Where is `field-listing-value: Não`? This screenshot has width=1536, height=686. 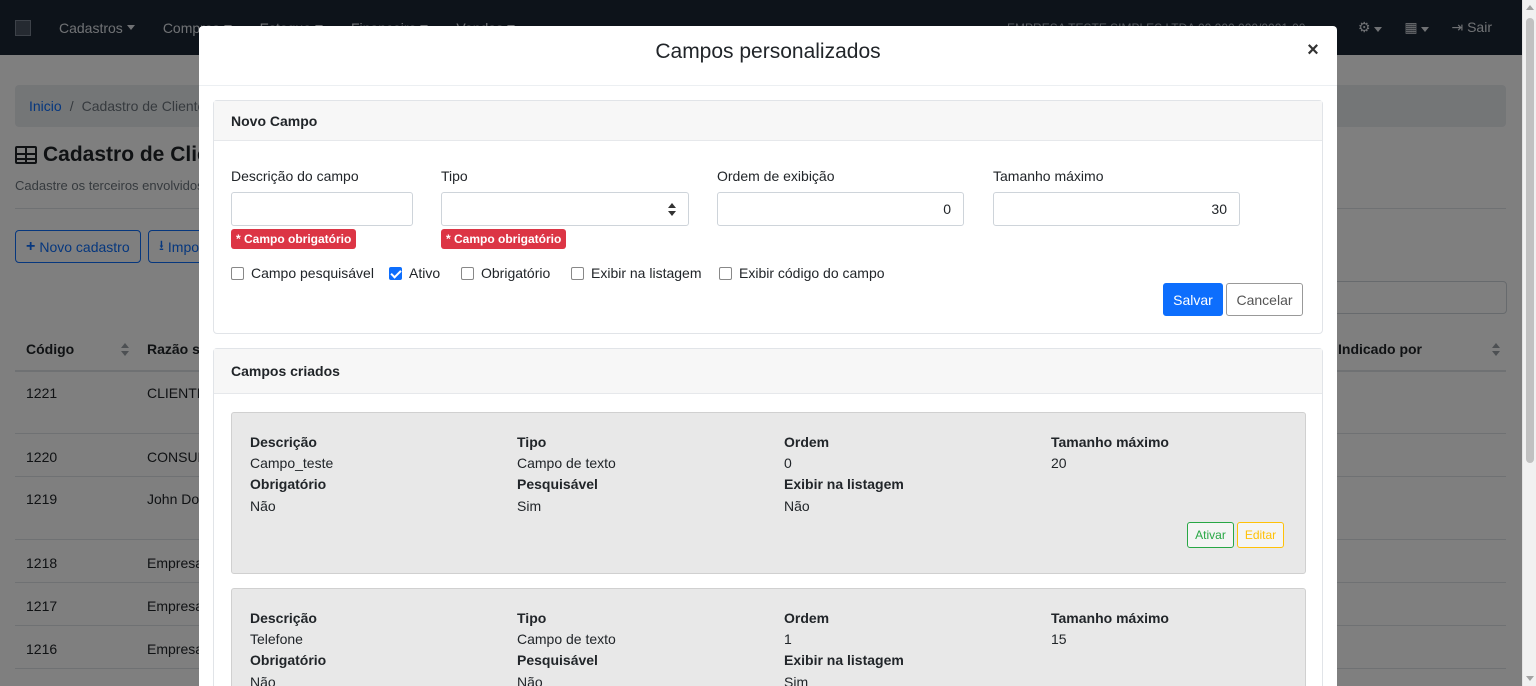 field-listing-value: Não is located at coordinates (797, 506).